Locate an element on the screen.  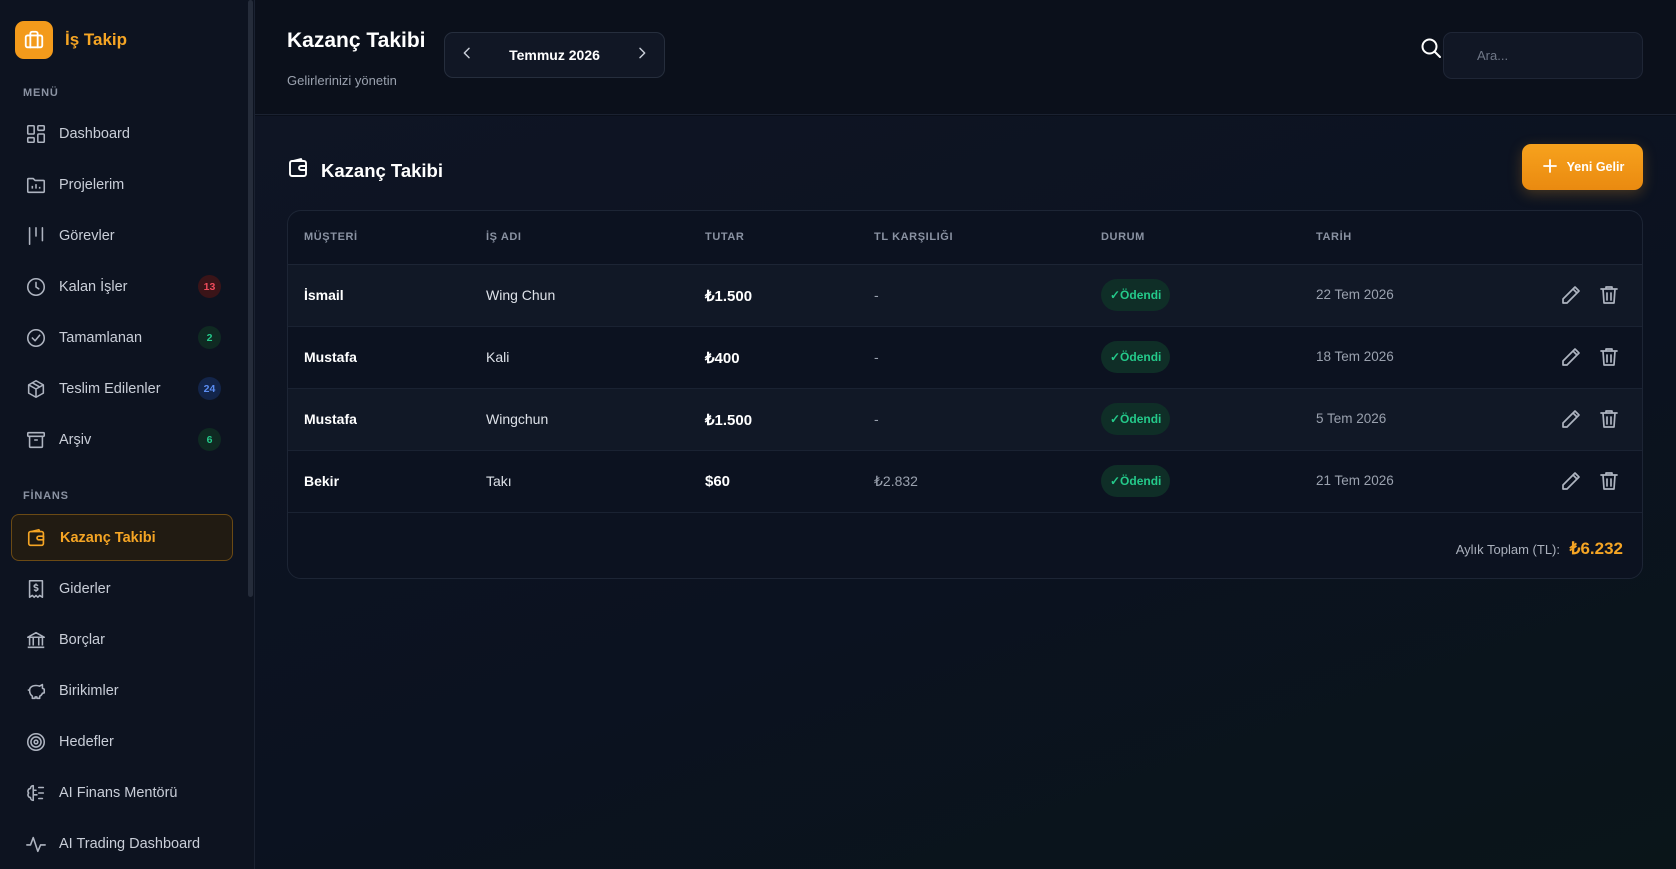
column-header-status: DURUM is located at coordinates (1123, 237).